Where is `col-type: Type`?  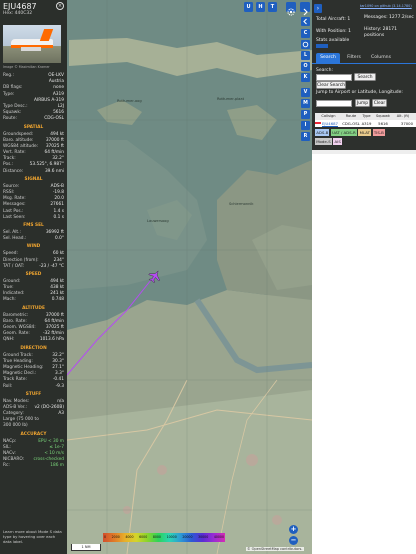
col-type: Type is located at coordinates (366, 116).